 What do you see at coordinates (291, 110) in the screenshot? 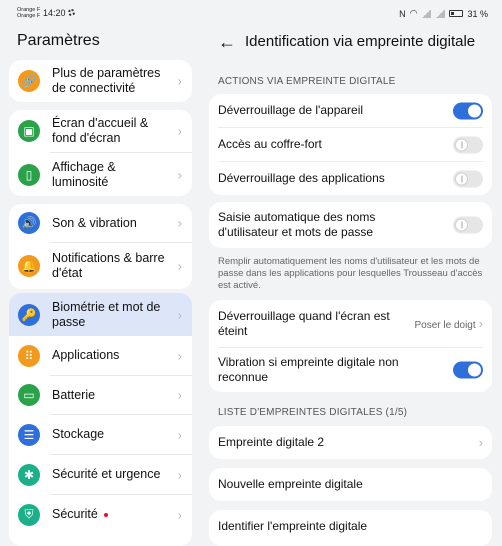
I see `row-device-unlock-label: Déverrouillage de l'appareil` at bounding box center [291, 110].